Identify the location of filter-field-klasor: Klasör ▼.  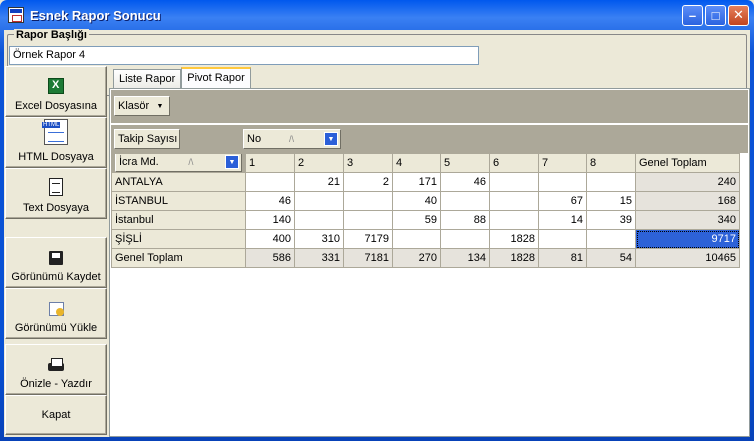
(142, 106).